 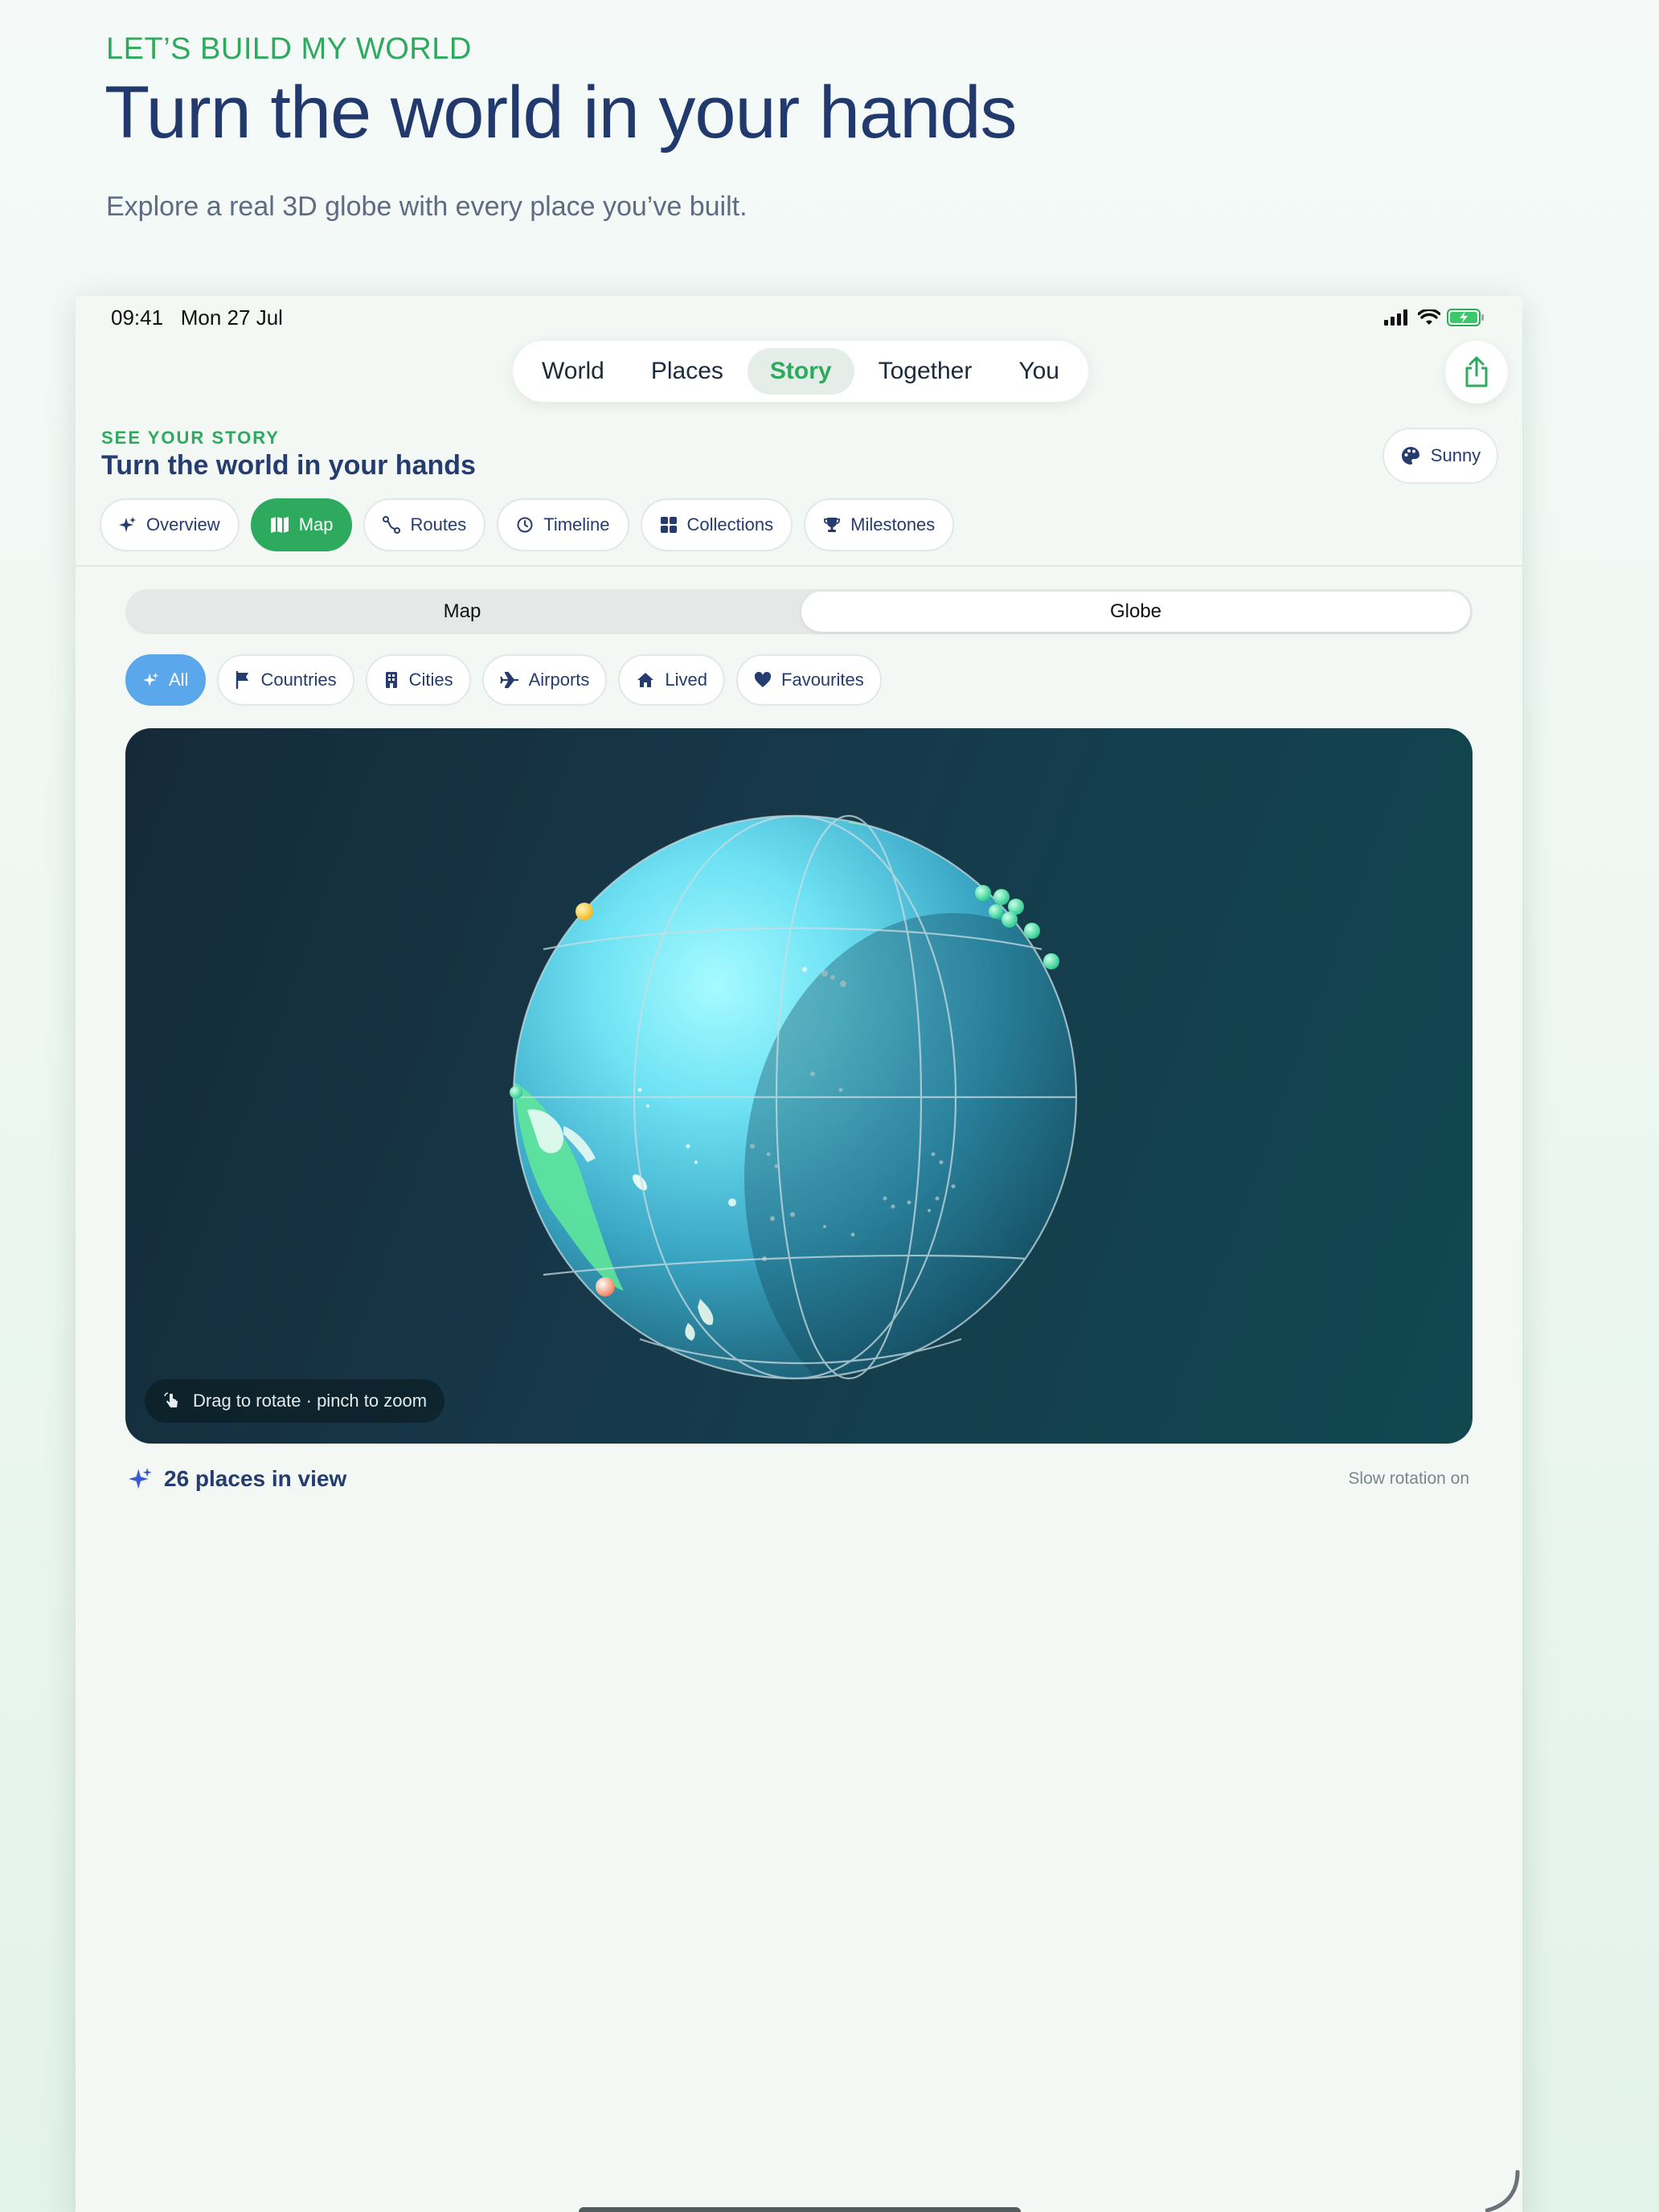 I want to click on filter-cities: Cities, so click(x=418, y=680).